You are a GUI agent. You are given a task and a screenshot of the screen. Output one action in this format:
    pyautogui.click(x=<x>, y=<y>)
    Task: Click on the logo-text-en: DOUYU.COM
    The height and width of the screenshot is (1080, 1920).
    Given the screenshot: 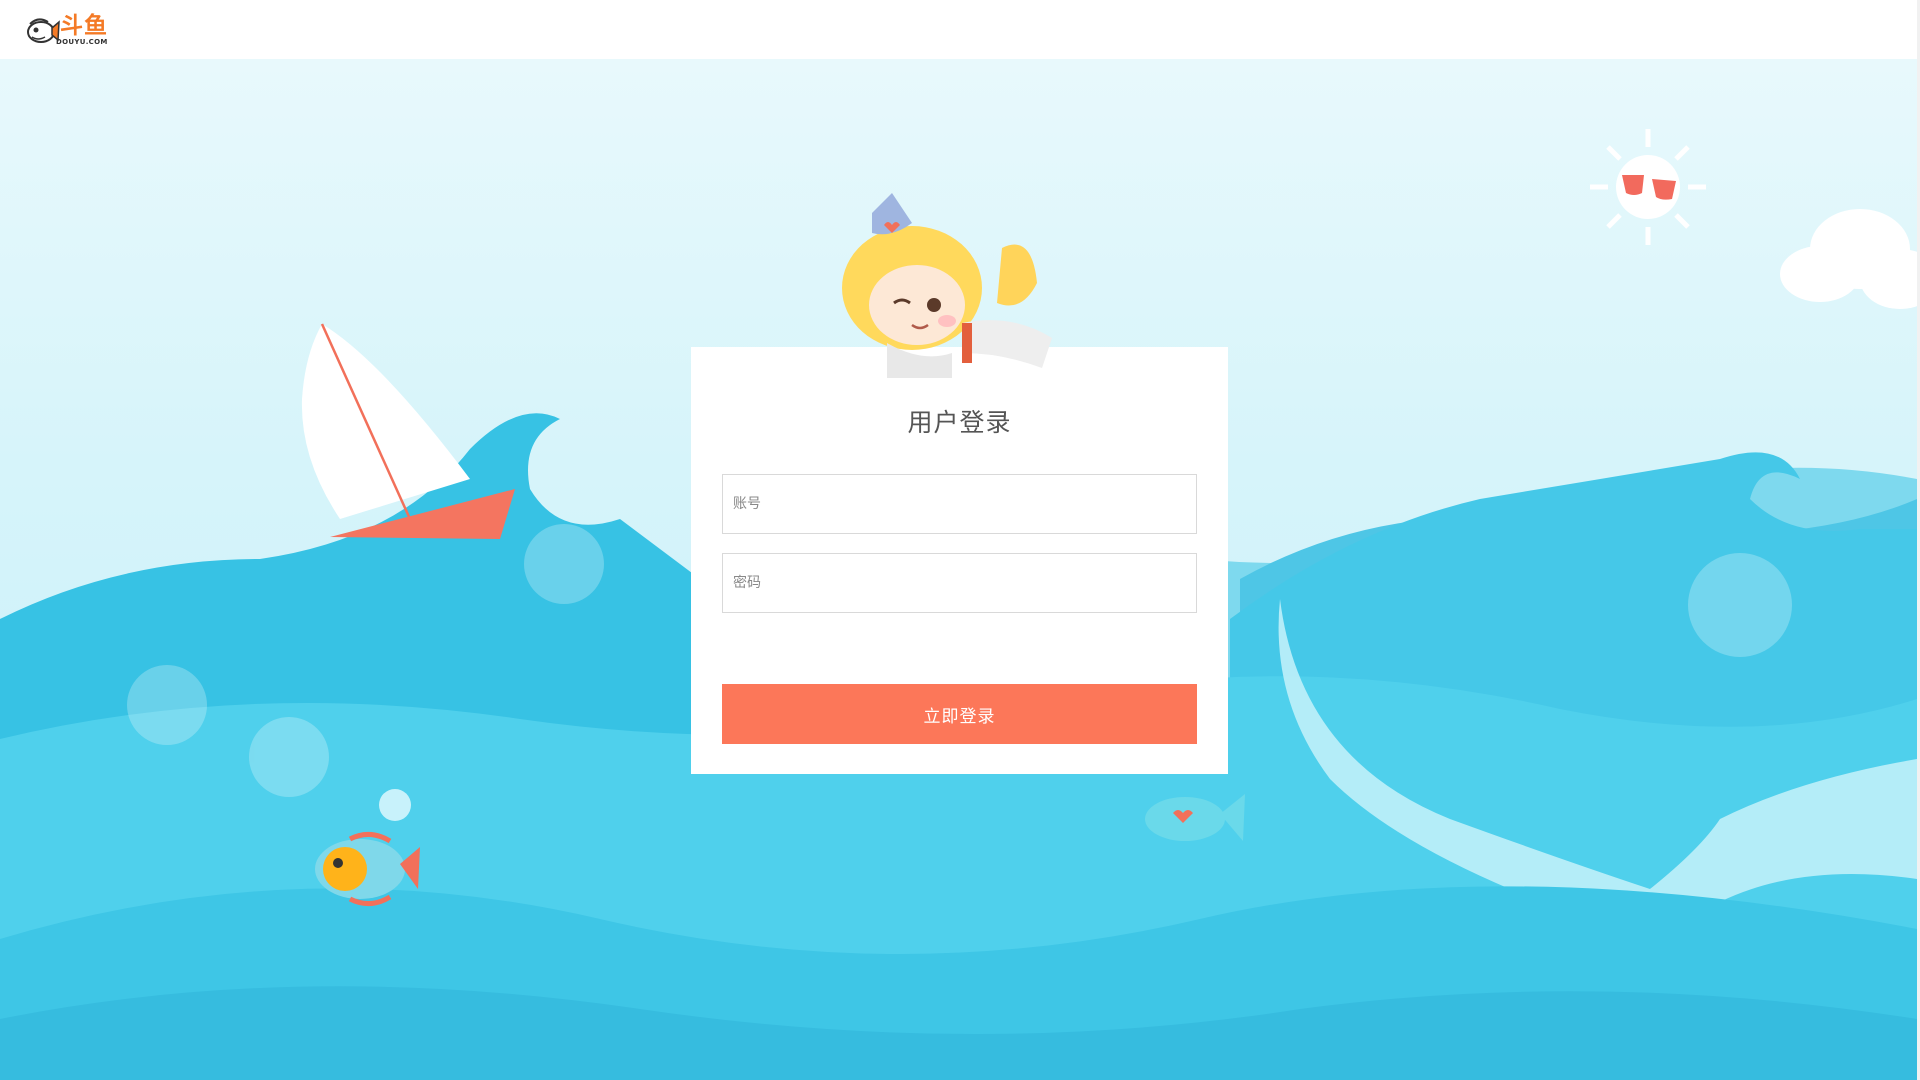 What is the action you would take?
    pyautogui.click(x=82, y=42)
    